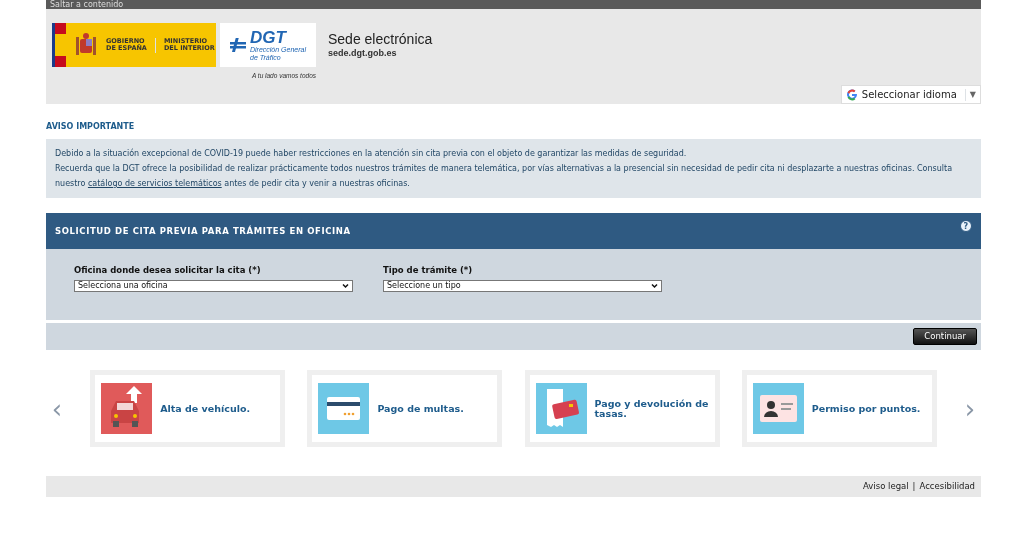 This screenshot has width=1024, height=550. Describe the element at coordinates (363, 53) in the screenshot. I see `site-url: sede.dgt.gob.es` at that location.